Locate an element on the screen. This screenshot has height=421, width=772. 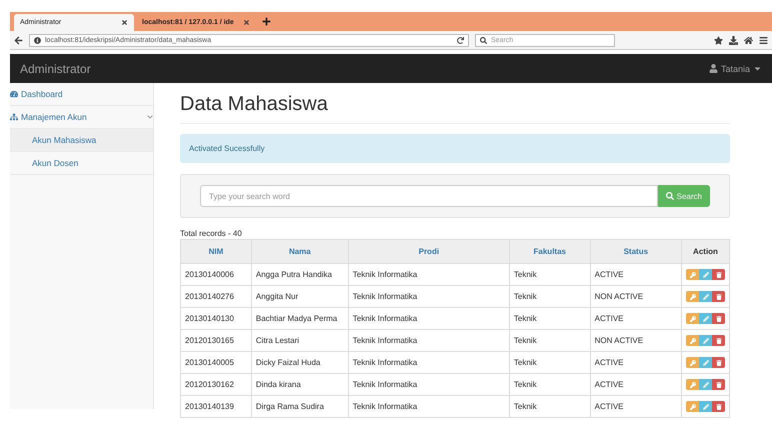
sidebar-subitem: Akun Dosen is located at coordinates (81, 163).